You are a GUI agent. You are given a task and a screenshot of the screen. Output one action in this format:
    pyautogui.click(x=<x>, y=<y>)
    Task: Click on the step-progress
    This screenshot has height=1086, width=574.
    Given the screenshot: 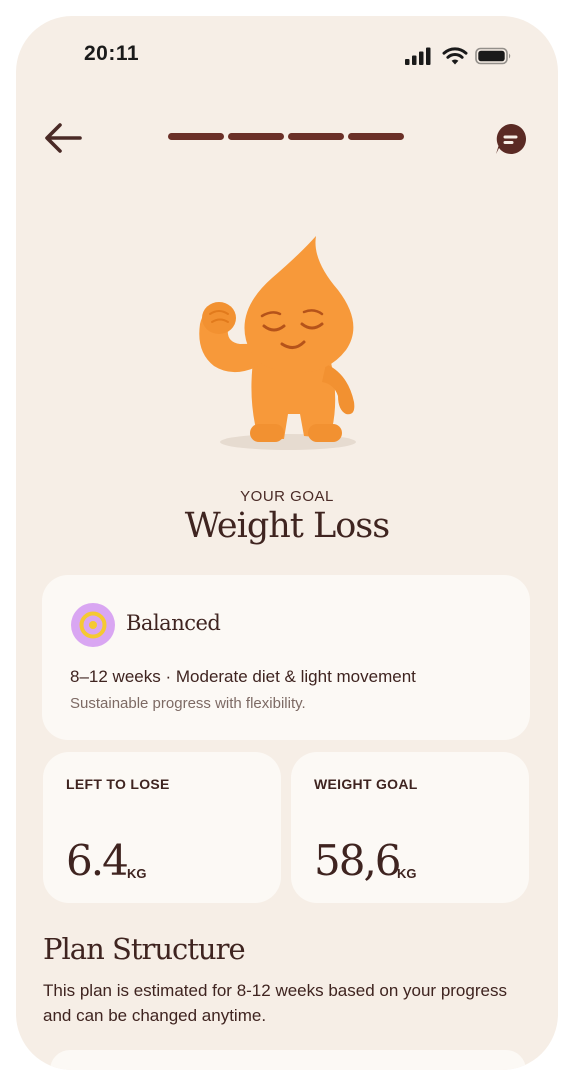 What is the action you would take?
    pyautogui.click(x=288, y=137)
    